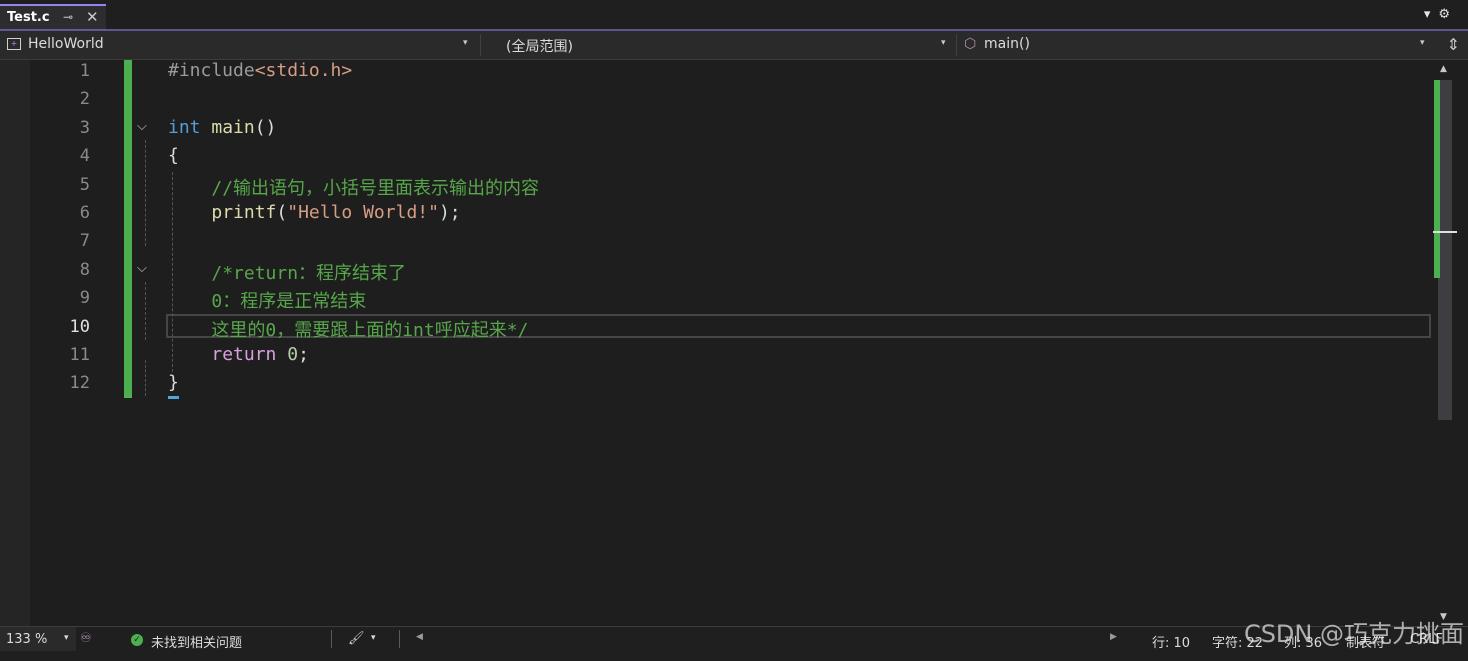 This screenshot has width=1468, height=661. What do you see at coordinates (734, 15) in the screenshot?
I see `document-tab-bar: Test.c ⊸ ✕ ▾⚙` at bounding box center [734, 15].